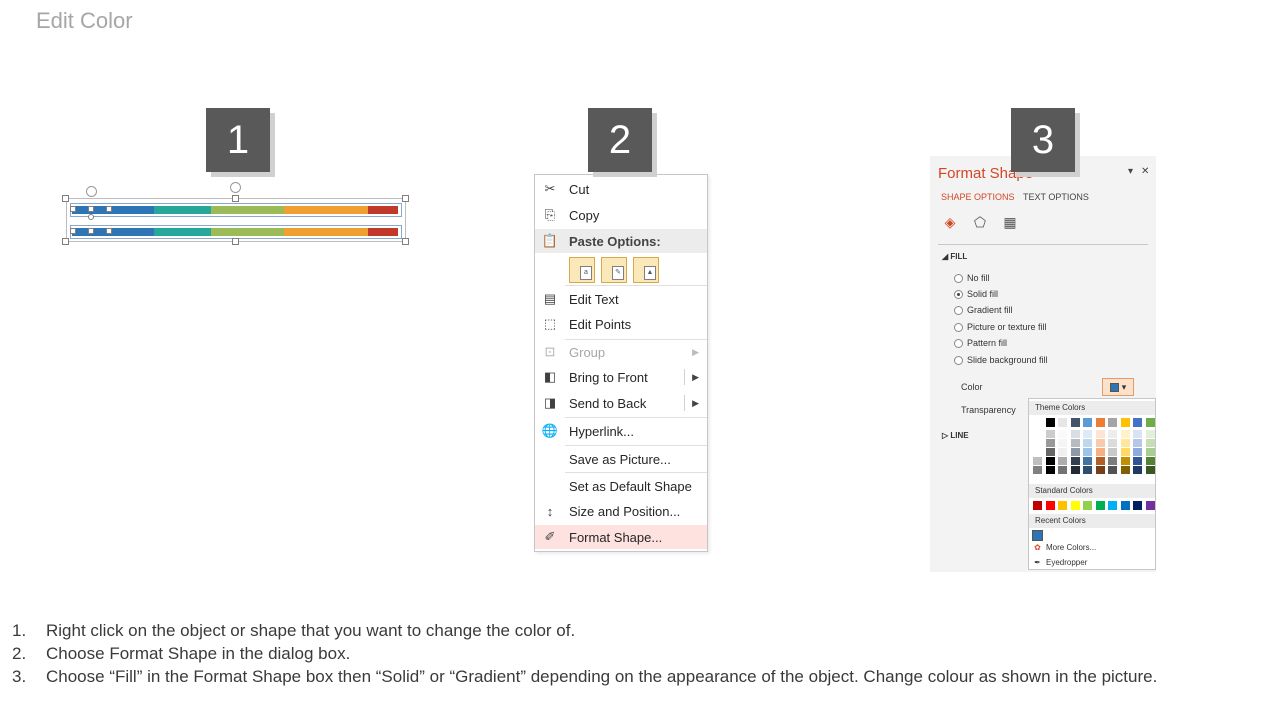 The width and height of the screenshot is (1280, 720). Describe the element at coordinates (980, 222) in the screenshot. I see `effects-icon: ⬠` at that location.